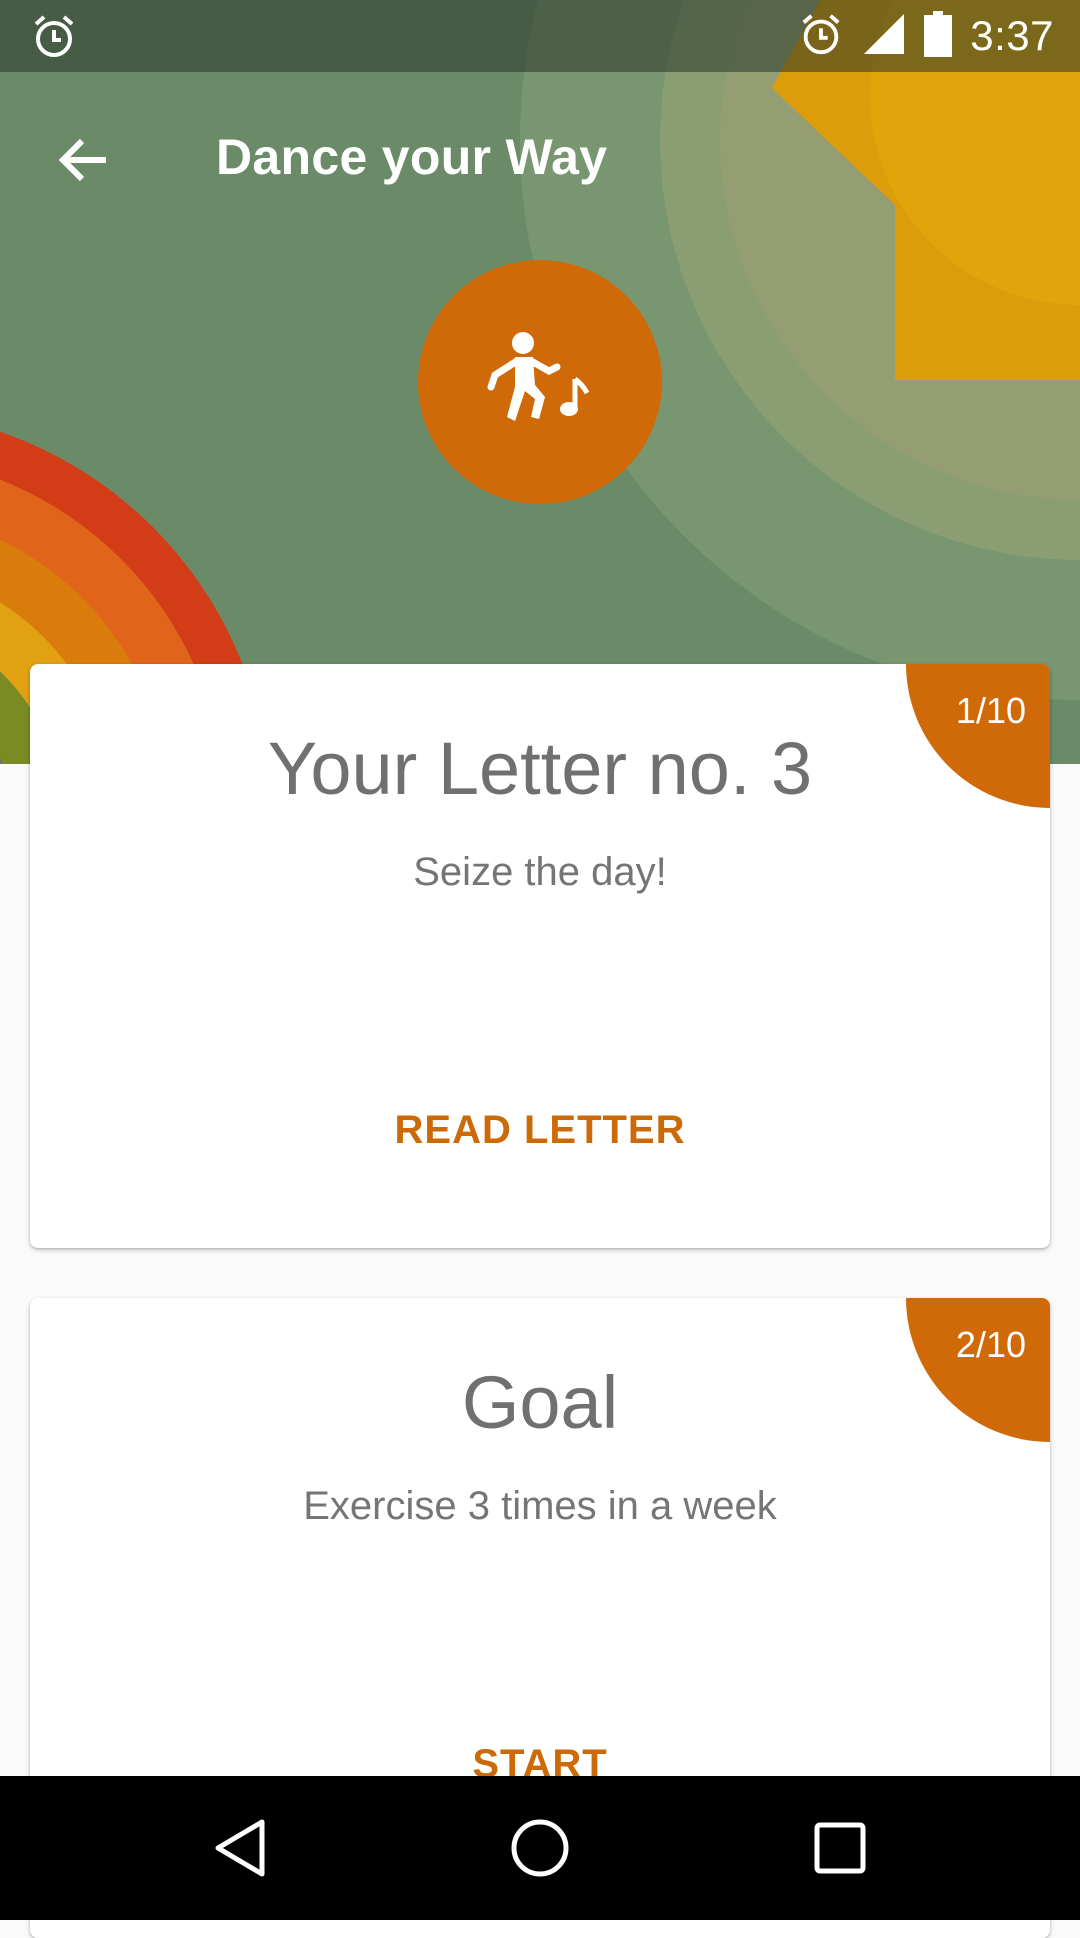  I want to click on arrow-back-icon, so click(82, 160).